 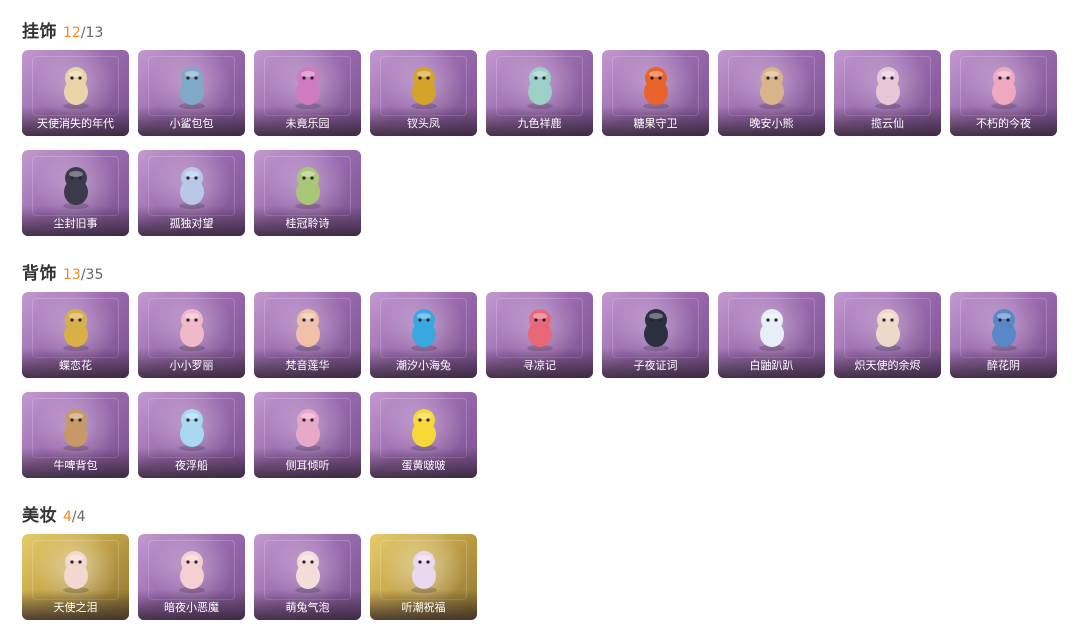 I want to click on section-header-back-accessories: 背饰 13/35, so click(x=62, y=271).